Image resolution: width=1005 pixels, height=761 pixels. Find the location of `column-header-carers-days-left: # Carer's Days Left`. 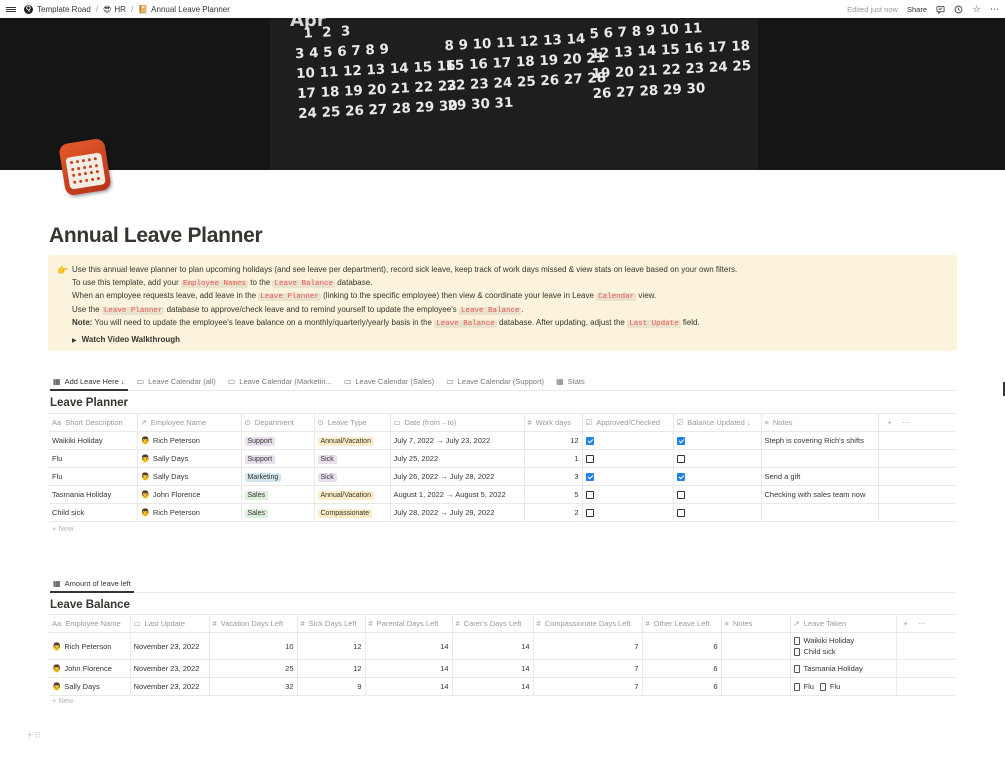

column-header-carers-days-left: # Carer's Days Left is located at coordinates (493, 623).